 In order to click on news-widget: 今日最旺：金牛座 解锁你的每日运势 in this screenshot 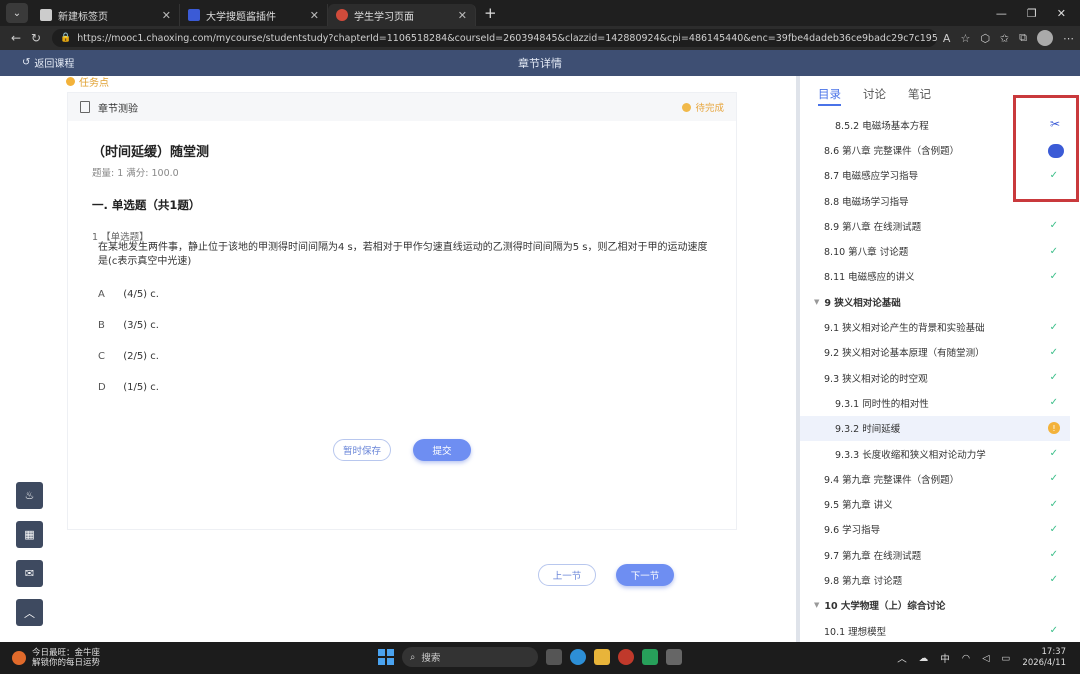, I will do `click(56, 658)`.